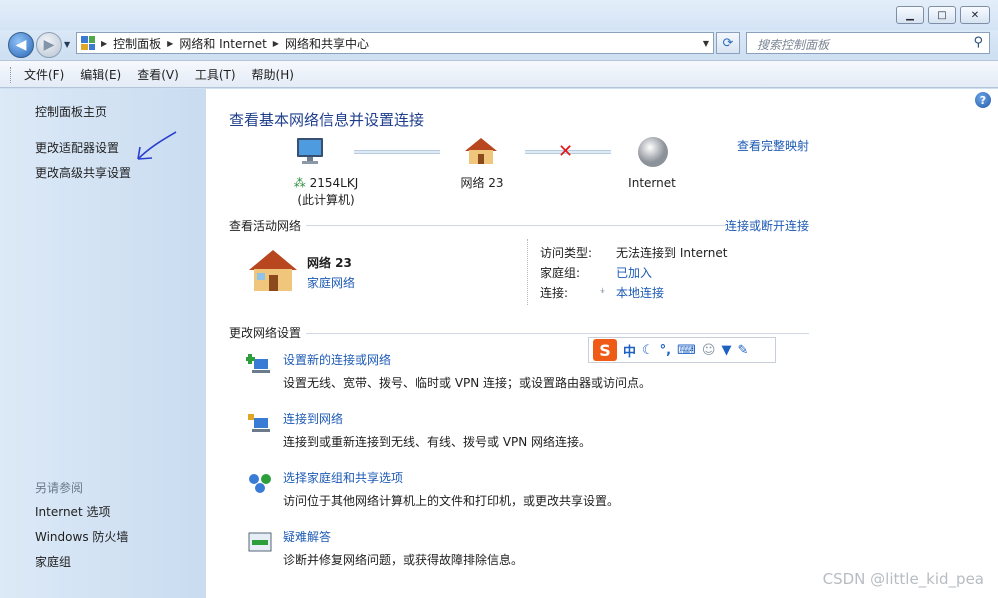  I want to click on internet-globe-icon, so click(653, 152).